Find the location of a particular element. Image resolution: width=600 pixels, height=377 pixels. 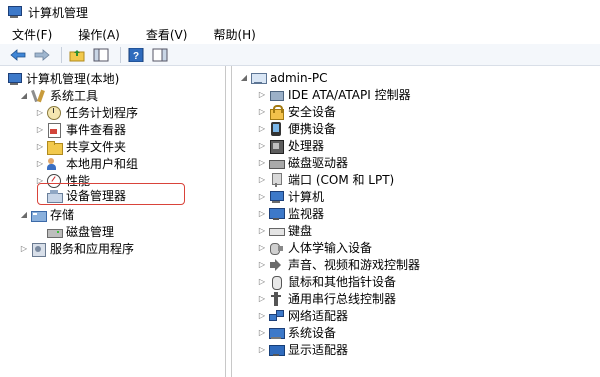

help-button: ? is located at coordinates (136, 55).